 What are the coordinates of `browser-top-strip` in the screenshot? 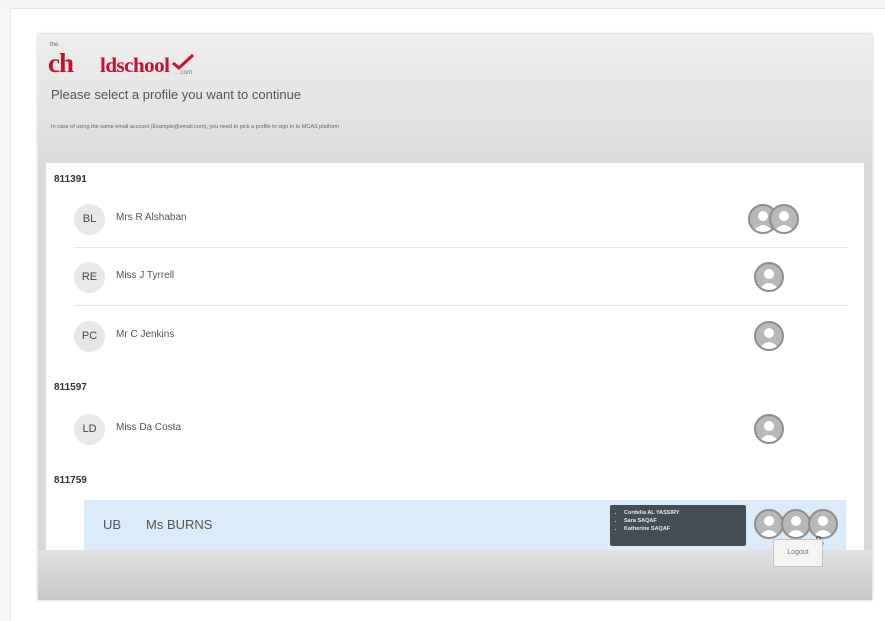 It's located at (442, 4).